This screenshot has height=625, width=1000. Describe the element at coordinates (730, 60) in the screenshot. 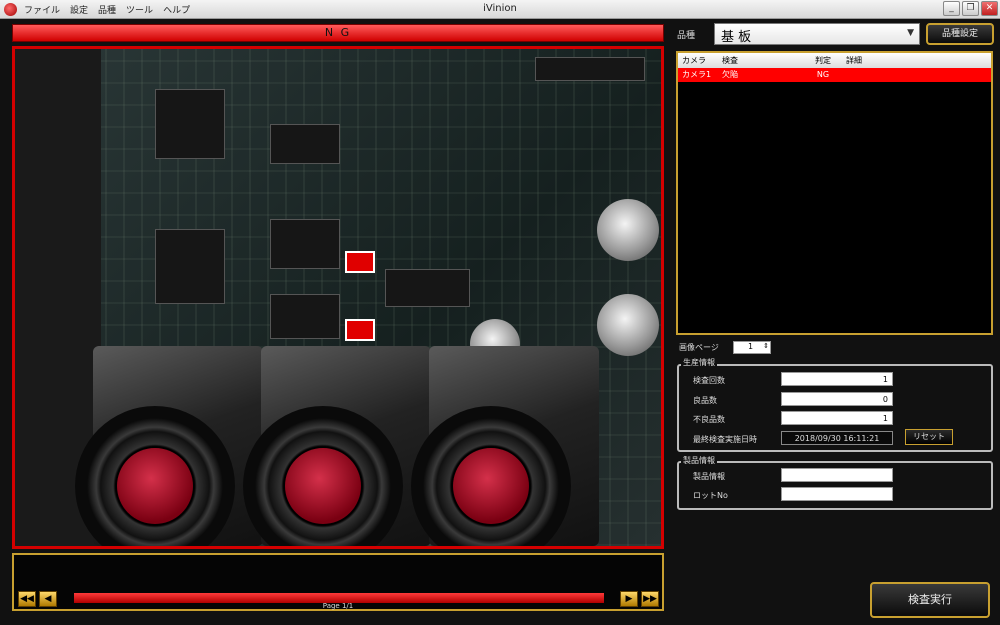

I see `header-inspection: 検査` at that location.